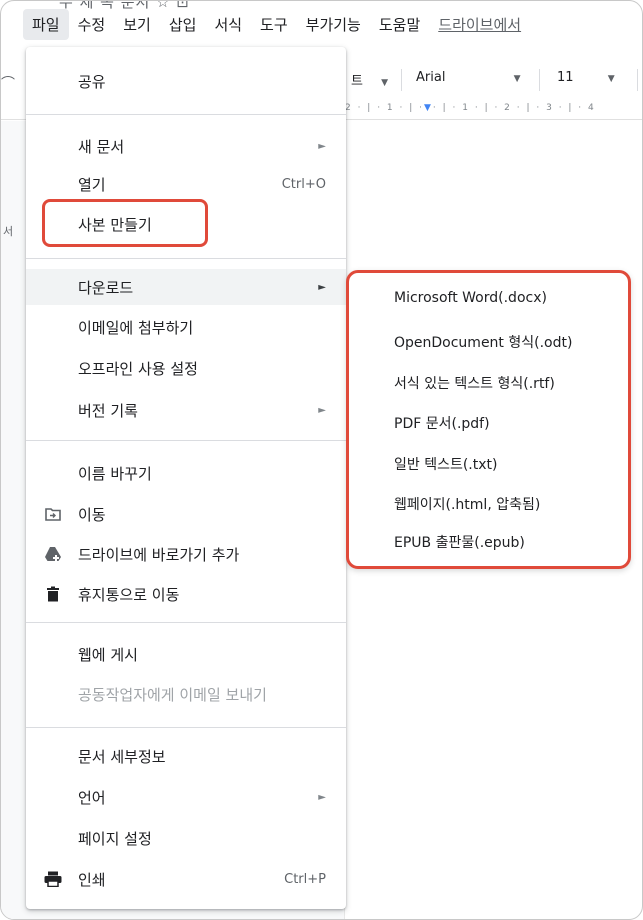 The width and height of the screenshot is (643, 920). What do you see at coordinates (186, 184) in the screenshot?
I see `menu-item-open: 열기 Ctrl+O` at bounding box center [186, 184].